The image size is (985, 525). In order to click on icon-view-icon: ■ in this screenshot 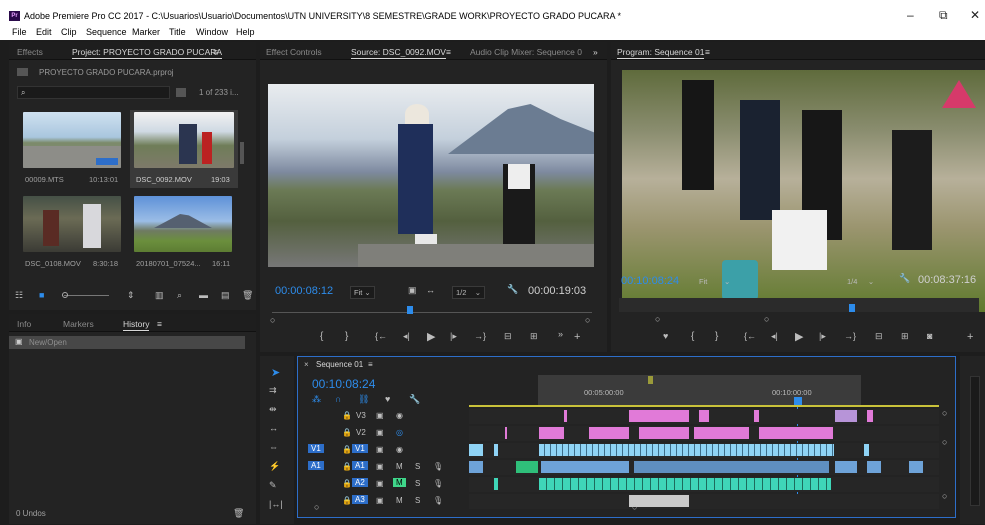, I will do `click(41, 295)`.